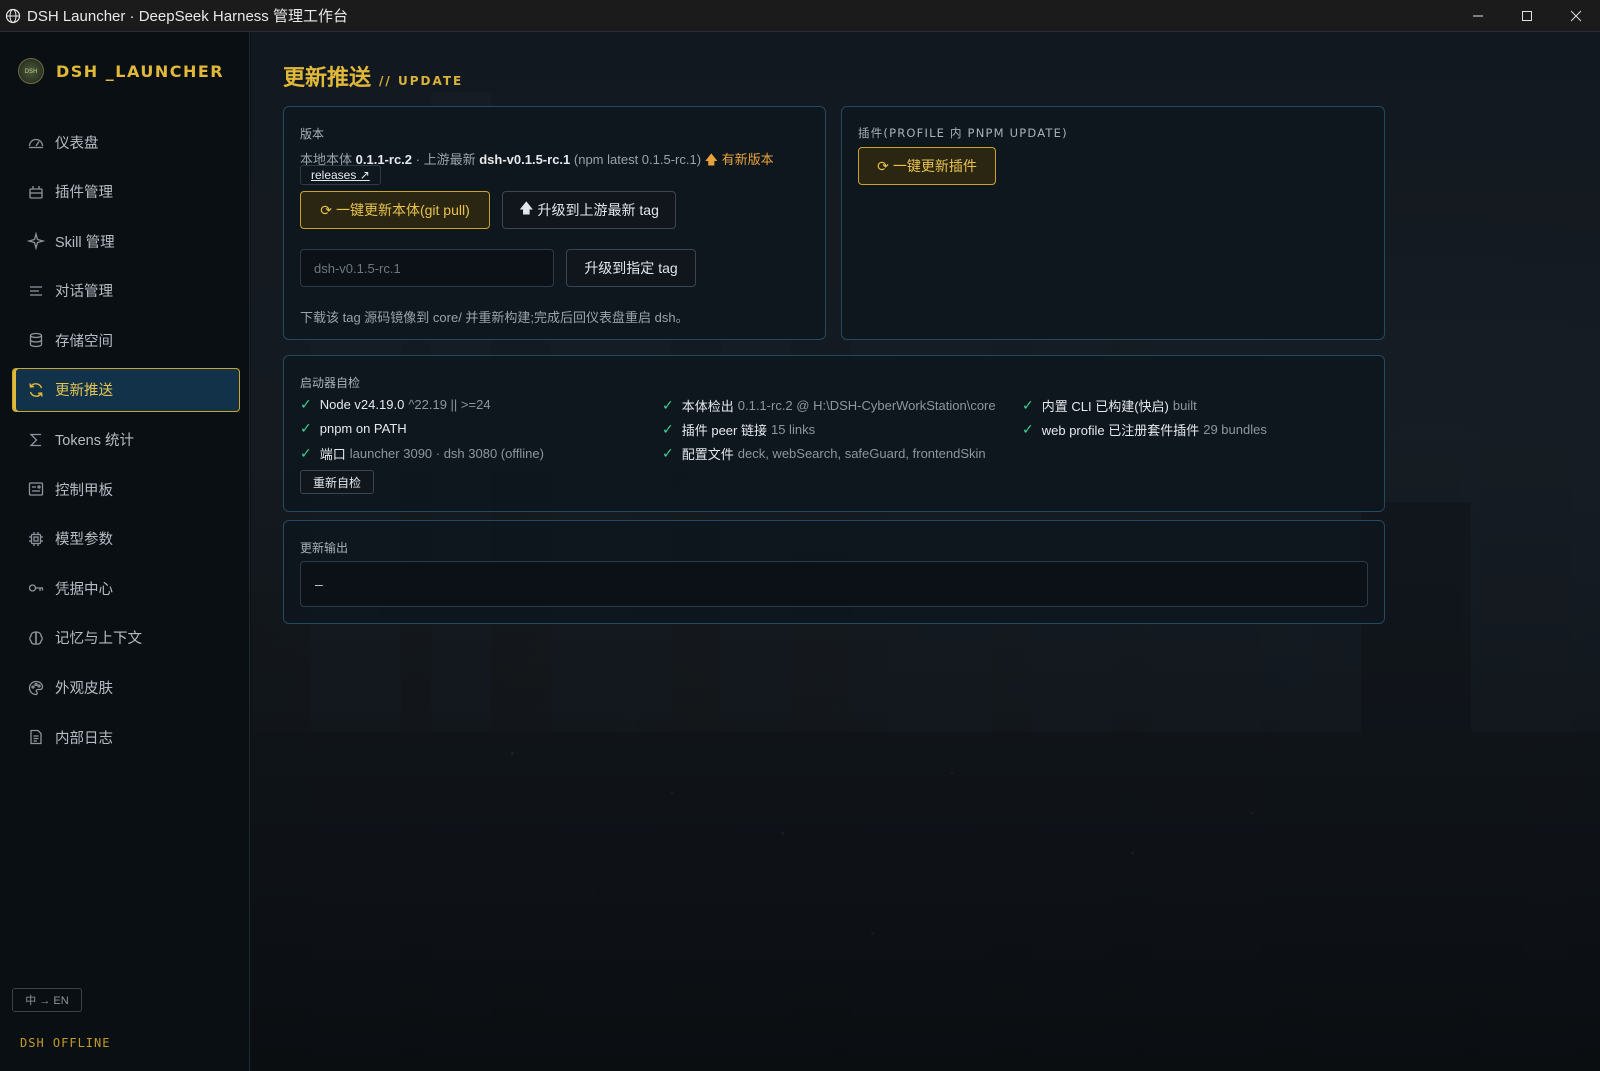 This screenshot has width=1600, height=1071. What do you see at coordinates (84, 341) in the screenshot?
I see `sidebar-item-label: 存储空间` at bounding box center [84, 341].